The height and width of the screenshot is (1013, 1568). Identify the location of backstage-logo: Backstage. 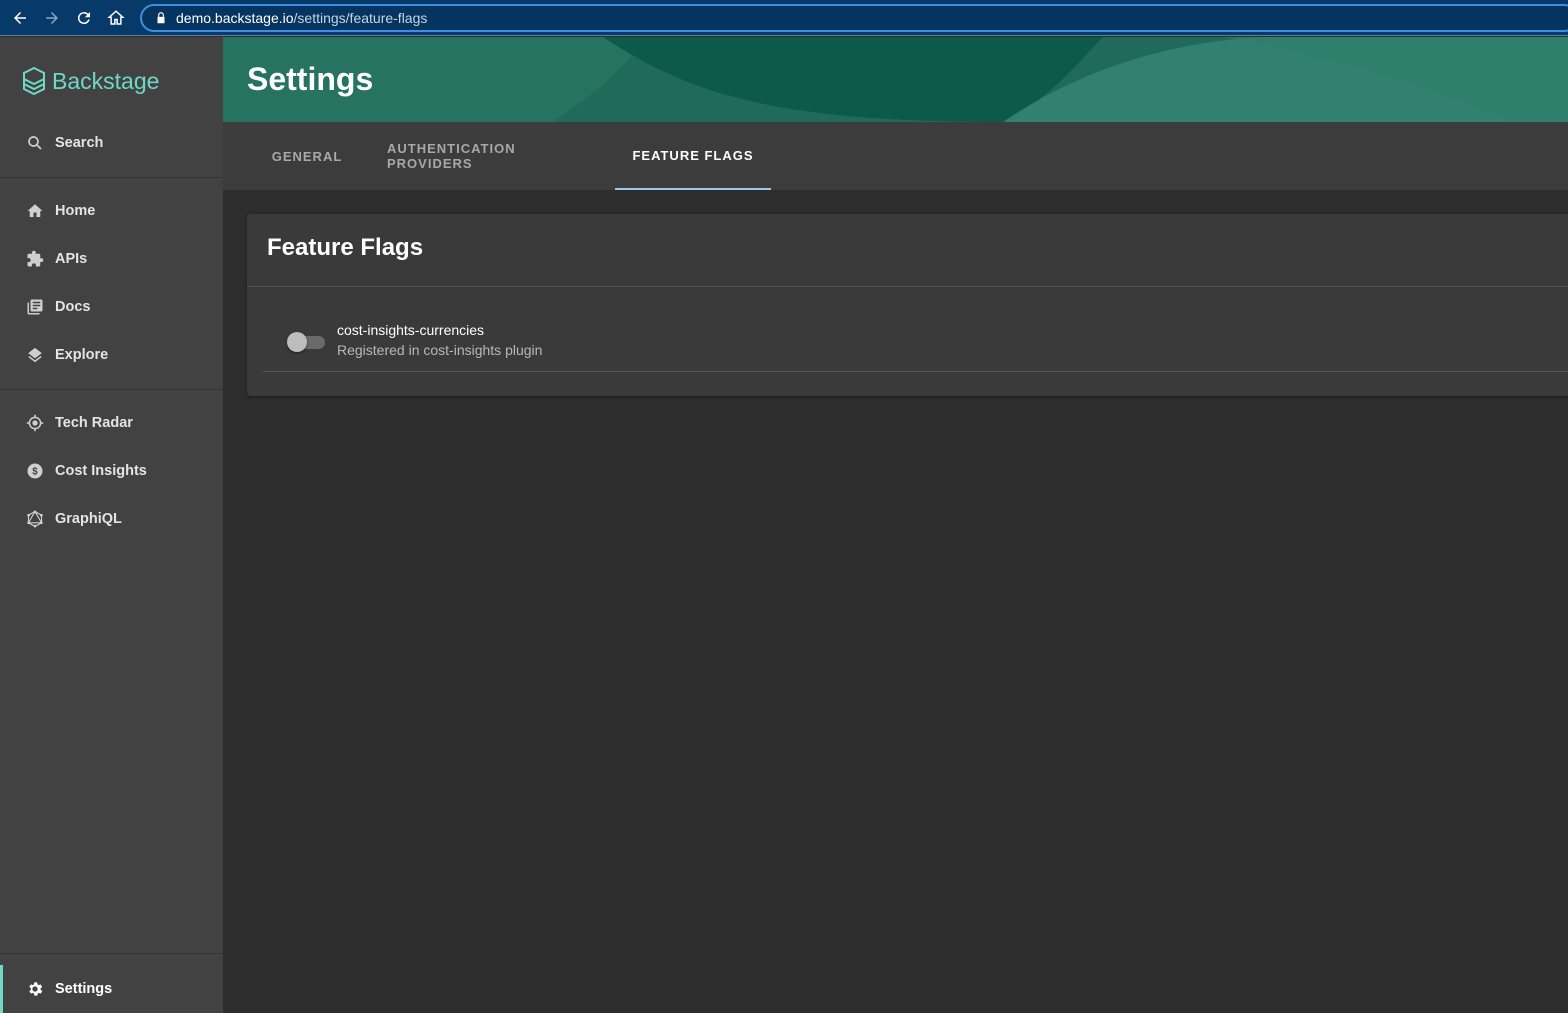
(90, 81).